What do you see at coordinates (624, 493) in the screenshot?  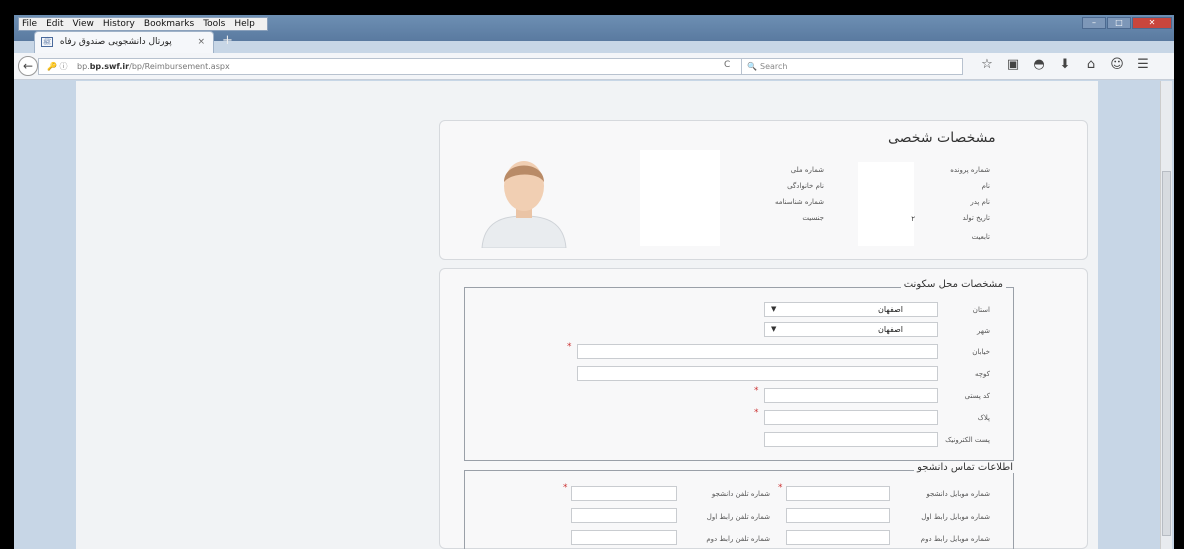 I see `student-phone-input` at bounding box center [624, 493].